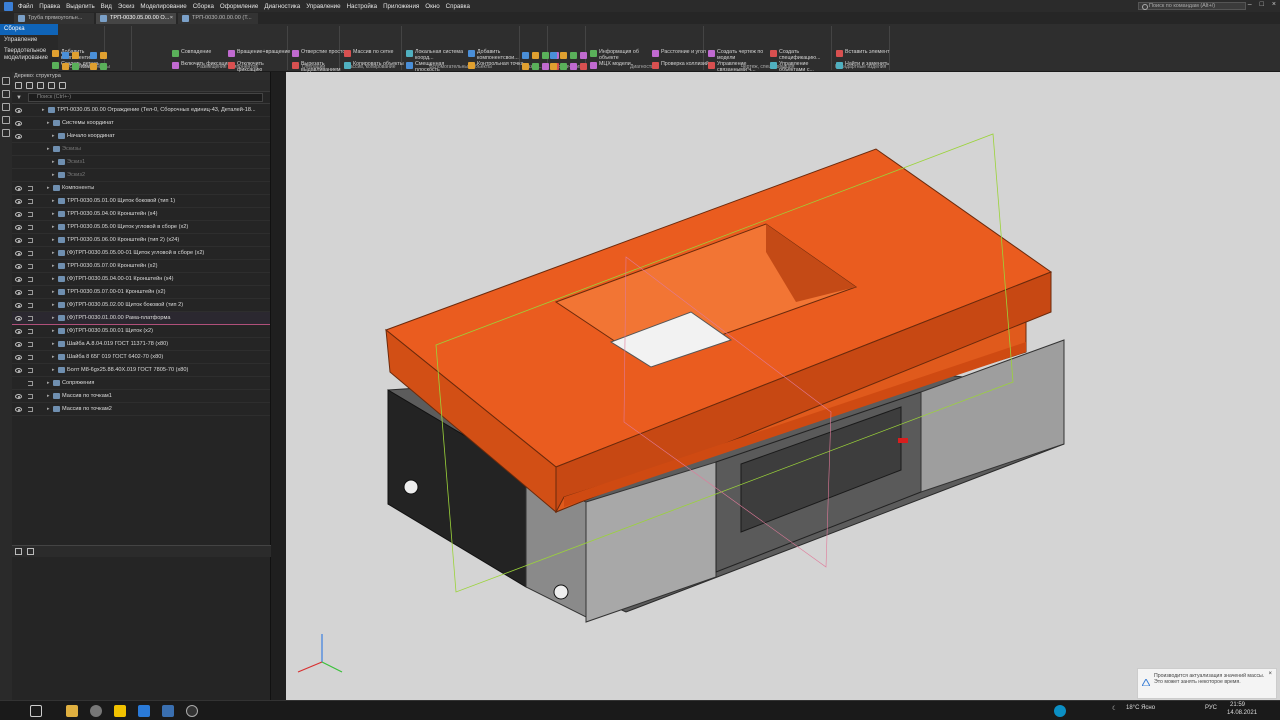 The height and width of the screenshot is (720, 1280). I want to click on tab-doc-2: ТРП-0030.05.00.00 О... ×, so click(136, 18).